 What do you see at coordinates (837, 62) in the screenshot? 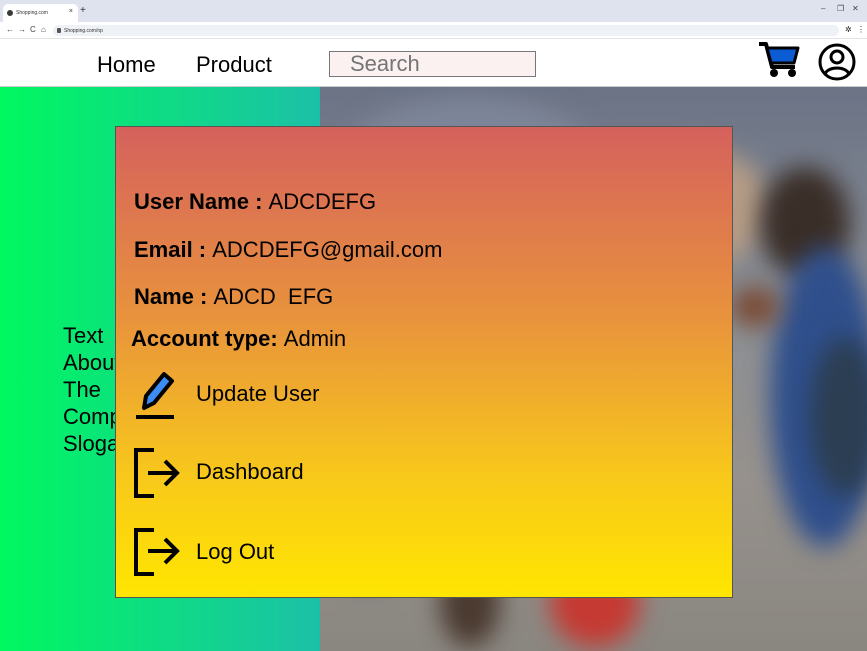
I see `account-icon` at bounding box center [837, 62].